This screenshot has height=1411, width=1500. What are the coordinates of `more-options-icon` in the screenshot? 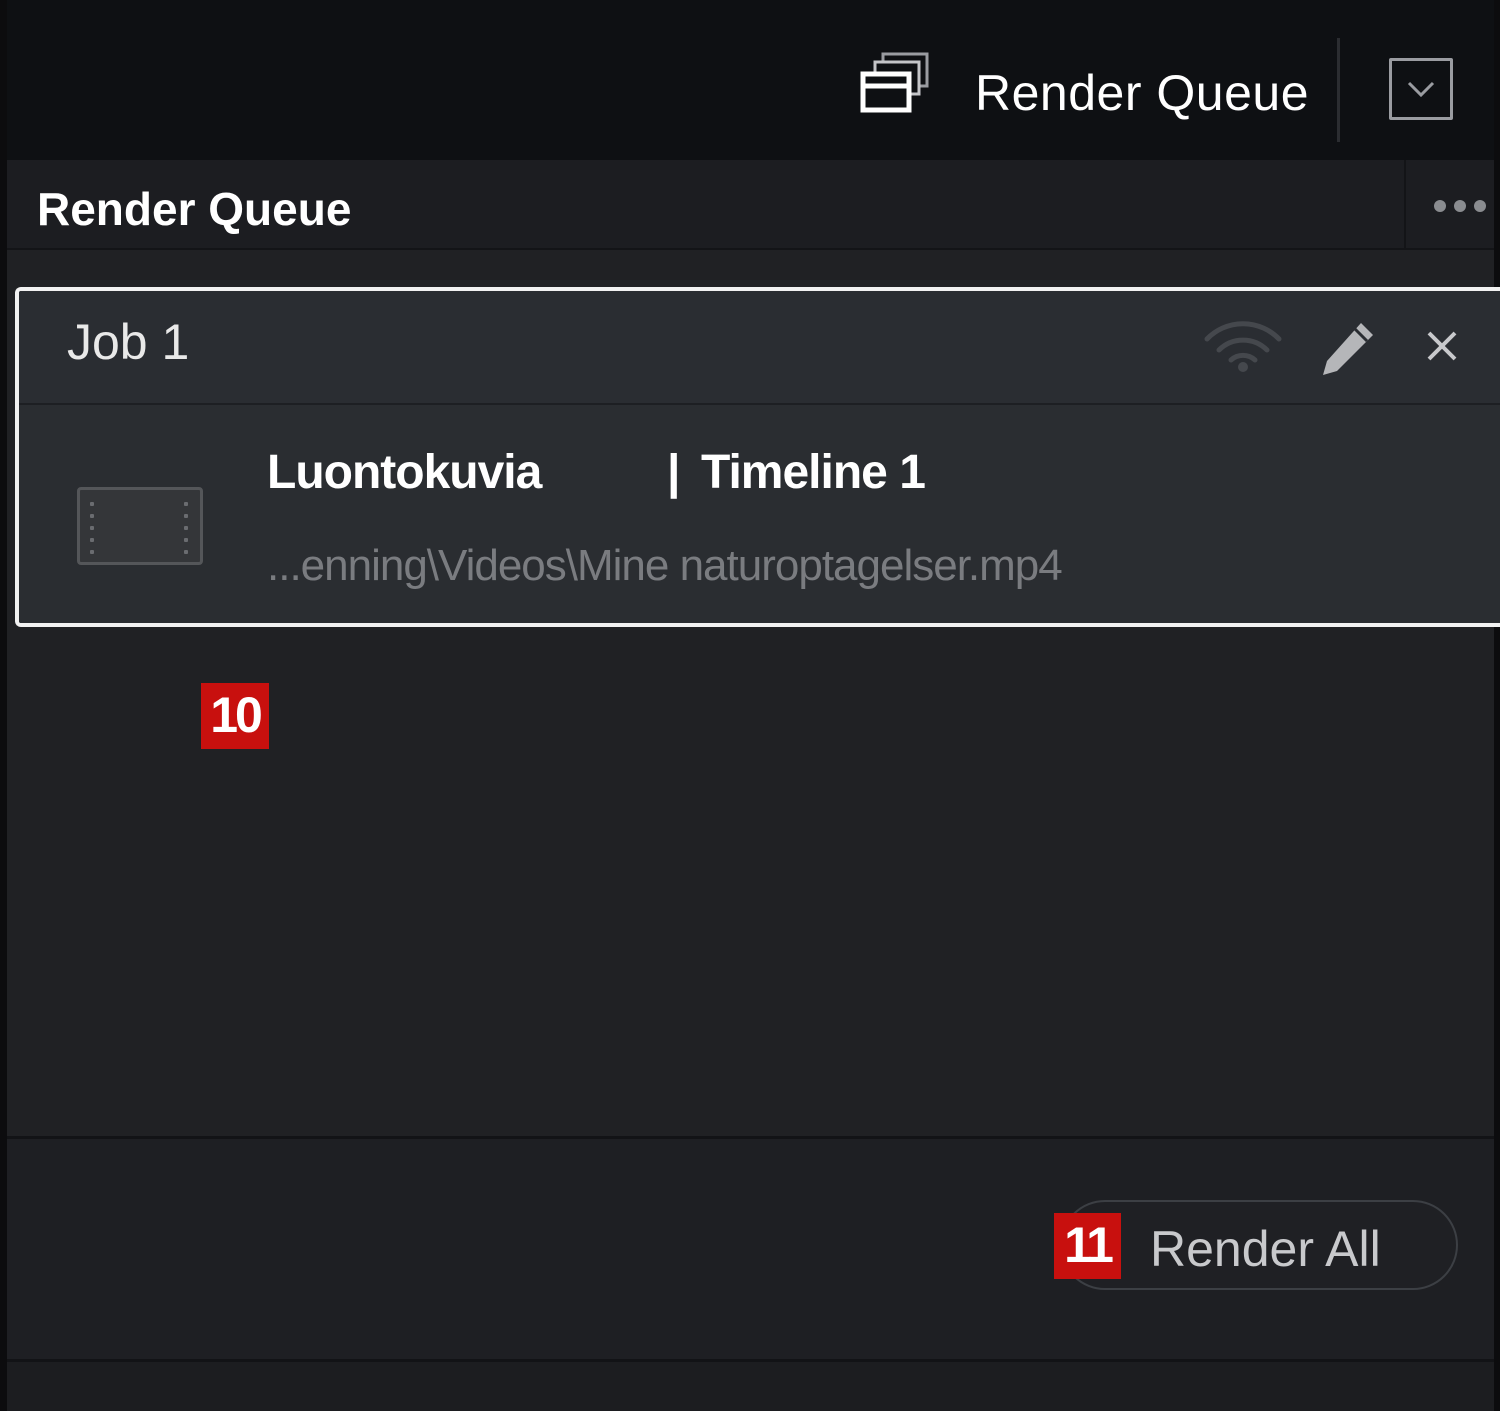 It's located at (1450, 204).